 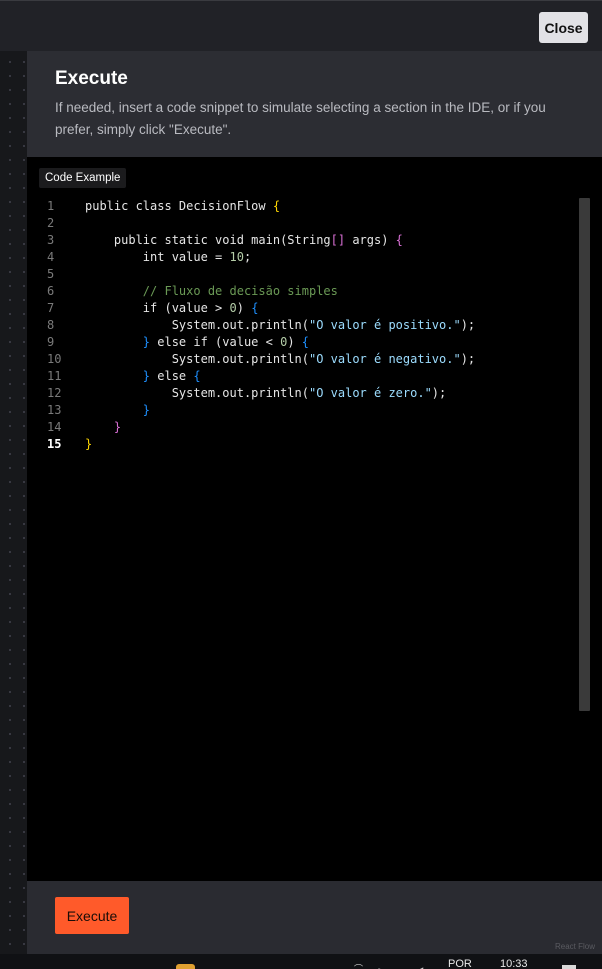 I want to click on tray-icons: ⌒ ◦ ▬ ◂, so click(x=391, y=965).